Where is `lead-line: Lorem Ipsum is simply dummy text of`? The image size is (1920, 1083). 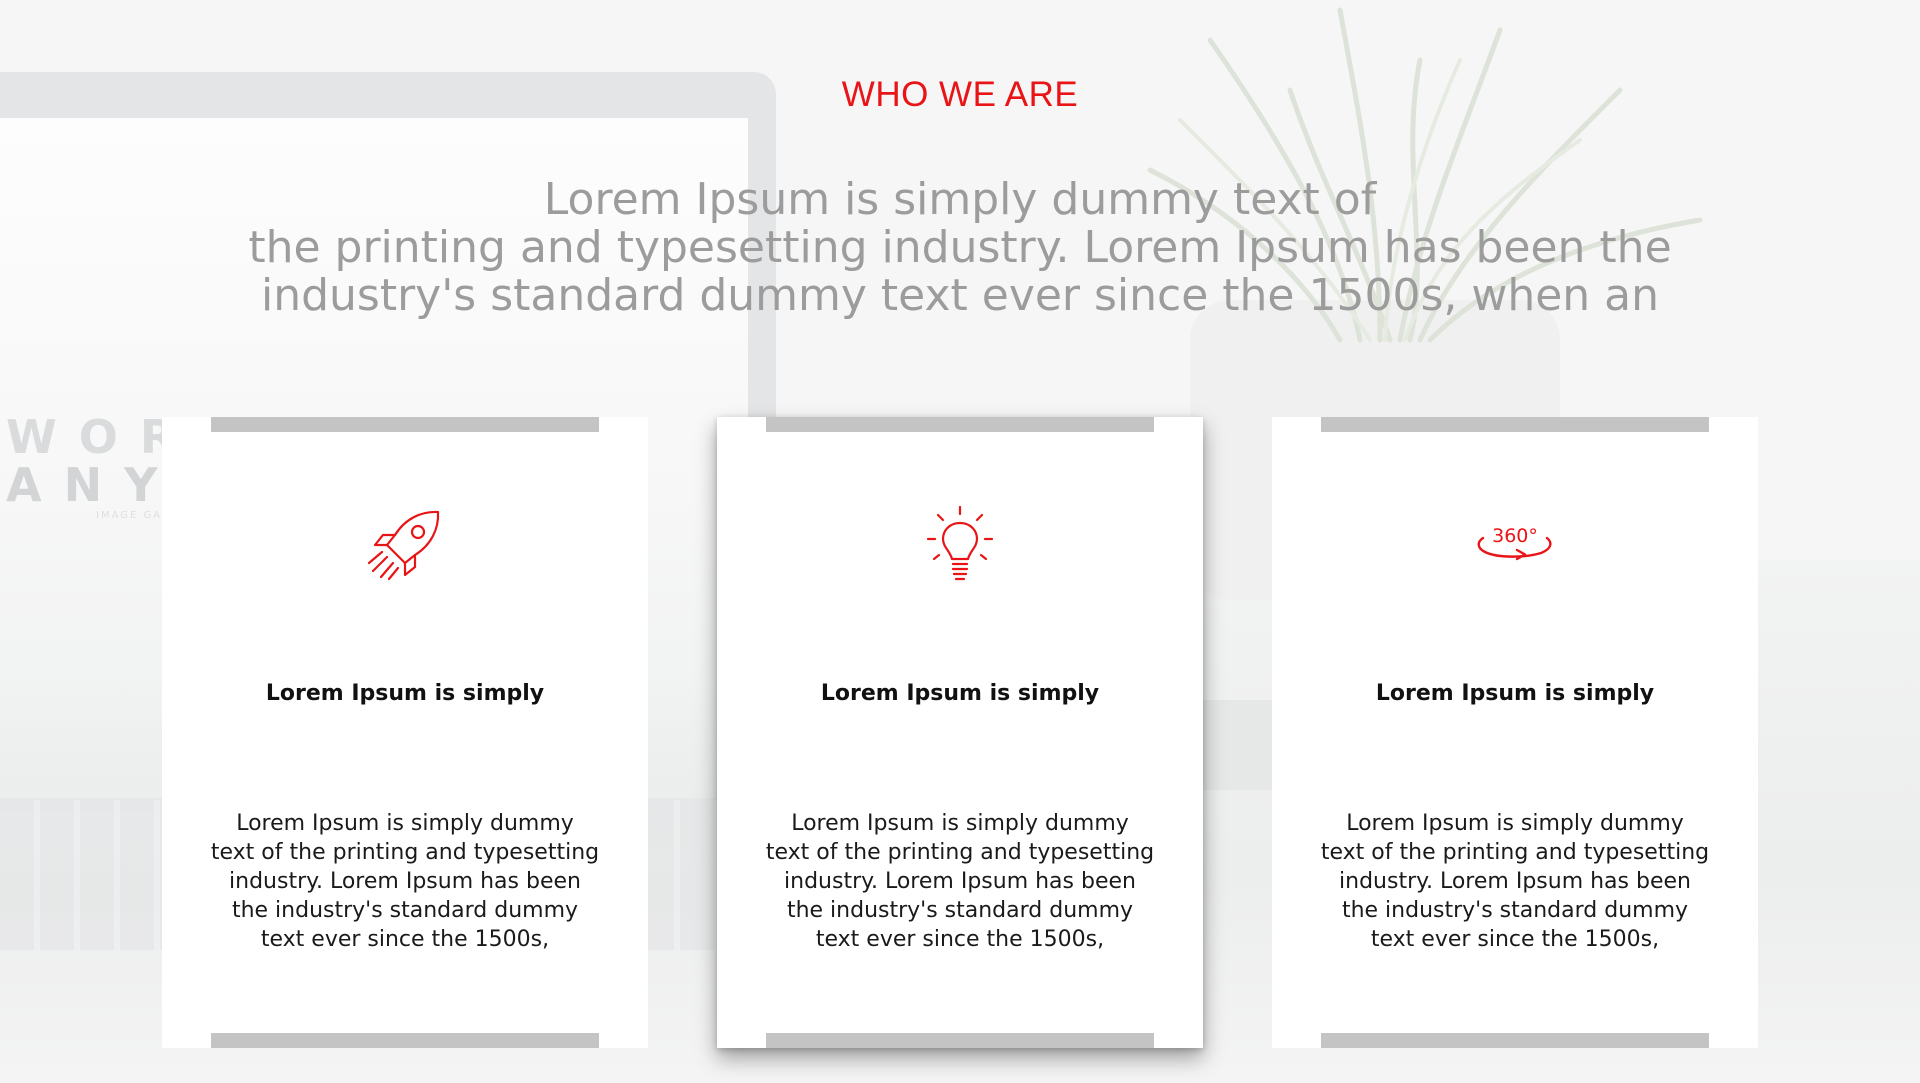 lead-line: Lorem Ipsum is simply dummy text of is located at coordinates (960, 199).